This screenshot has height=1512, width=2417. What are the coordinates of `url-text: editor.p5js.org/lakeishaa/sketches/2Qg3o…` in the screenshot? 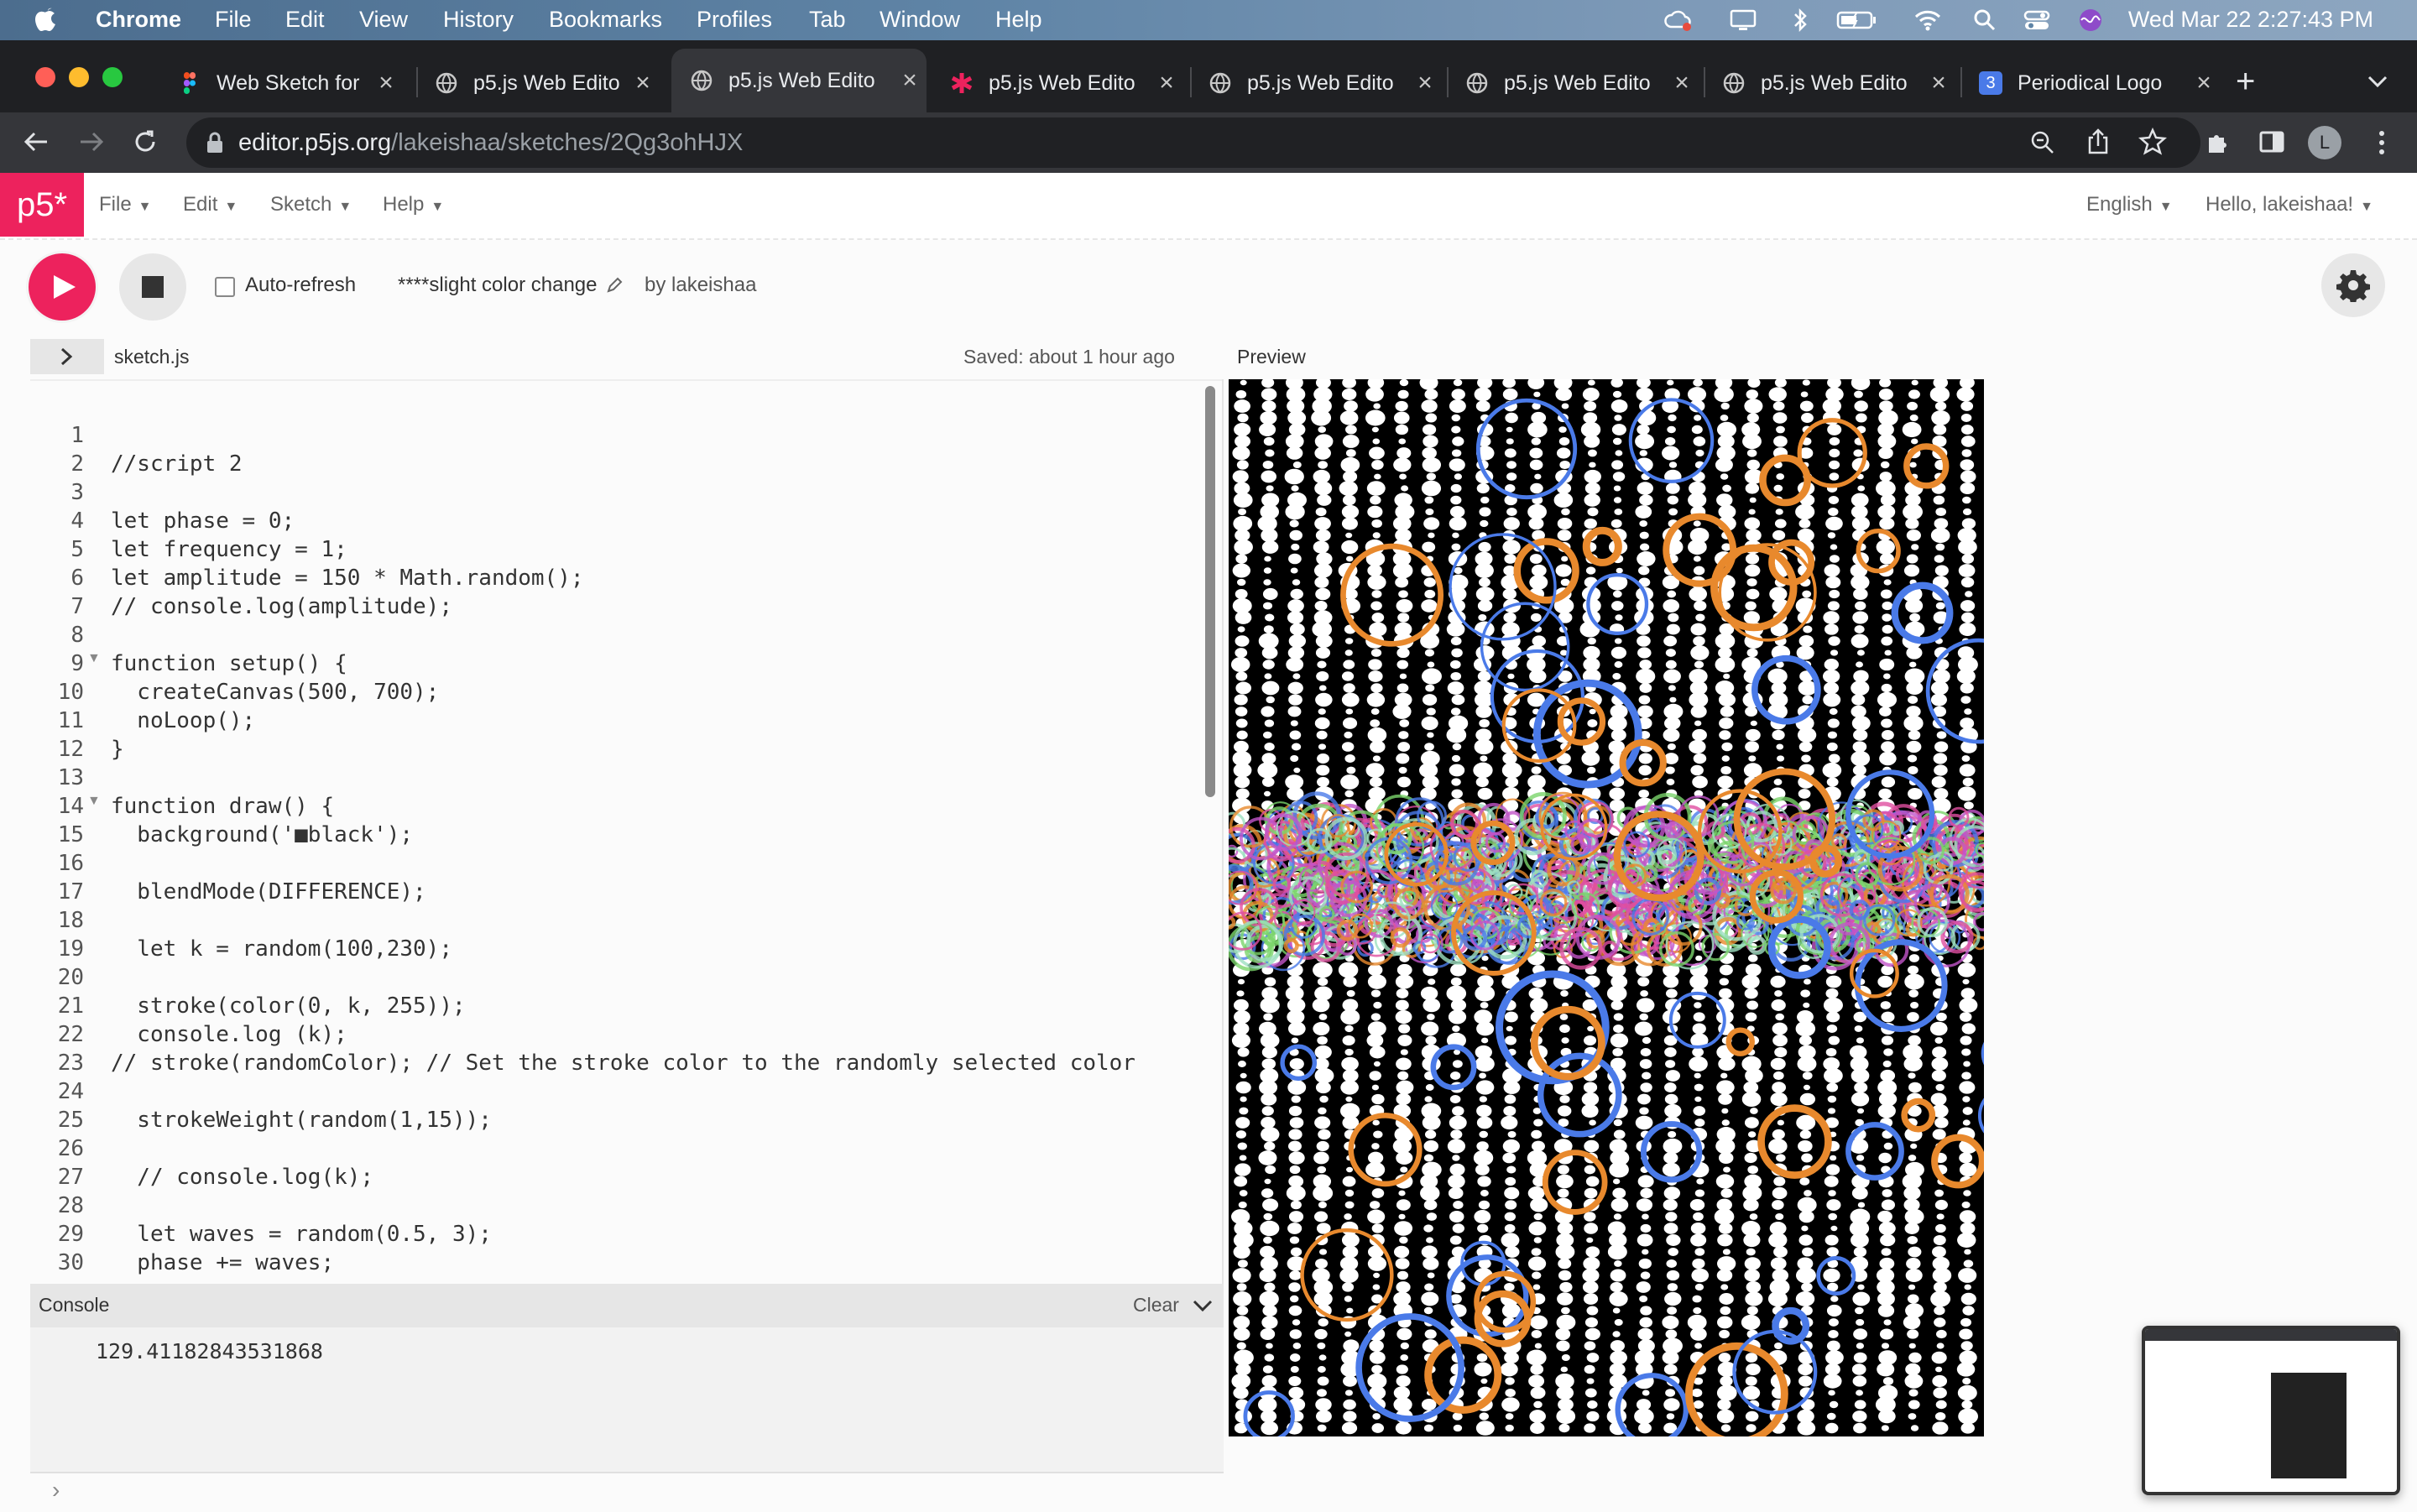 It's located at (490, 143).